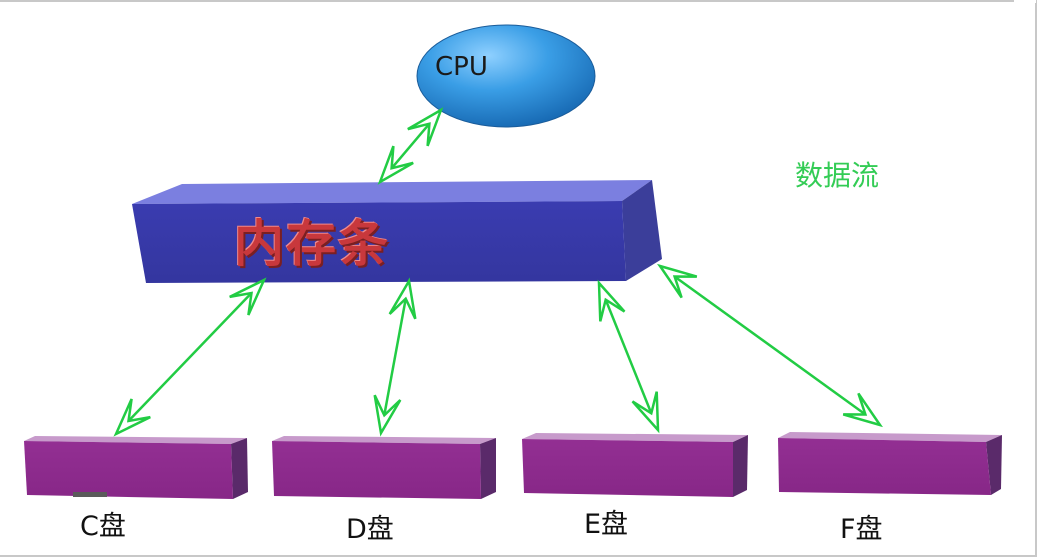 The height and width of the screenshot is (559, 1039). Describe the element at coordinates (461, 67) in the screenshot. I see `cpu-label: CPU` at that location.